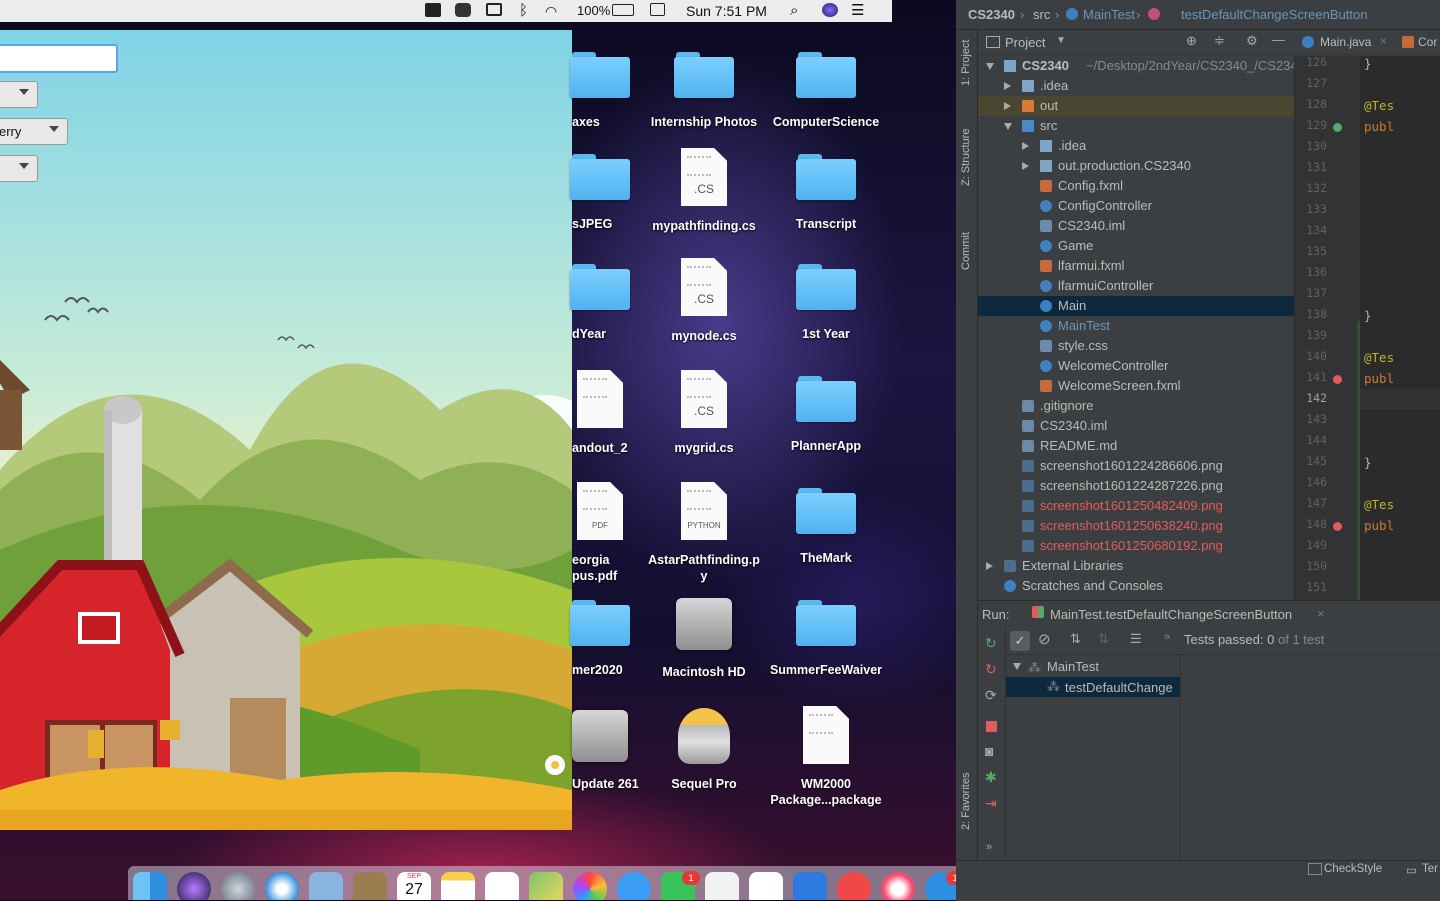  What do you see at coordinates (1109, 14) in the screenshot?
I see `breadcrumb-class: MainTest` at bounding box center [1109, 14].